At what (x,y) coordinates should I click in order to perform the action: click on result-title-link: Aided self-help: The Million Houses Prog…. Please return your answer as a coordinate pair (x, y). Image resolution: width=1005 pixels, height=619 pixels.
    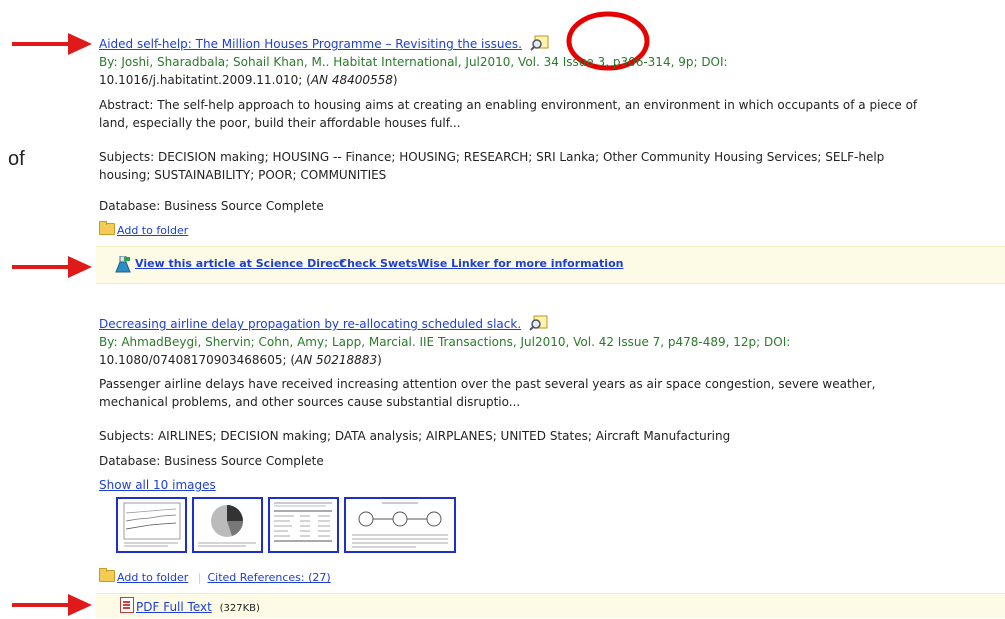
    Looking at the image, I should click on (310, 44).